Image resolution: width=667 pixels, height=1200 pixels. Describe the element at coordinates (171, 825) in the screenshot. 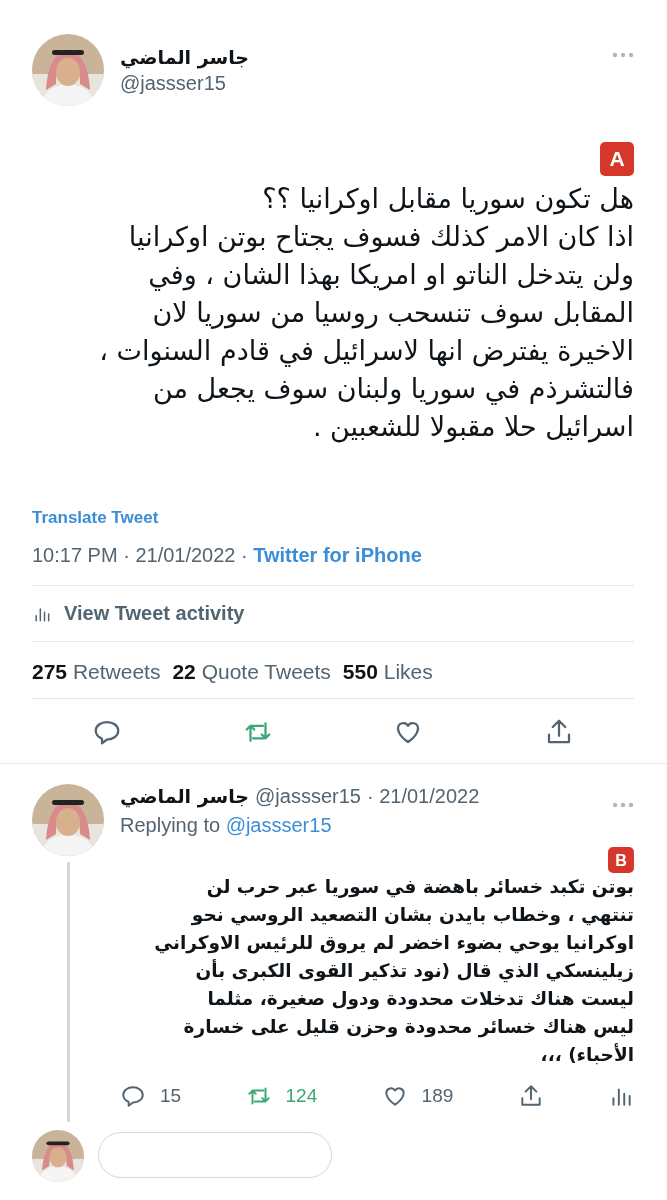

I see `replying-label: Replying to` at that location.